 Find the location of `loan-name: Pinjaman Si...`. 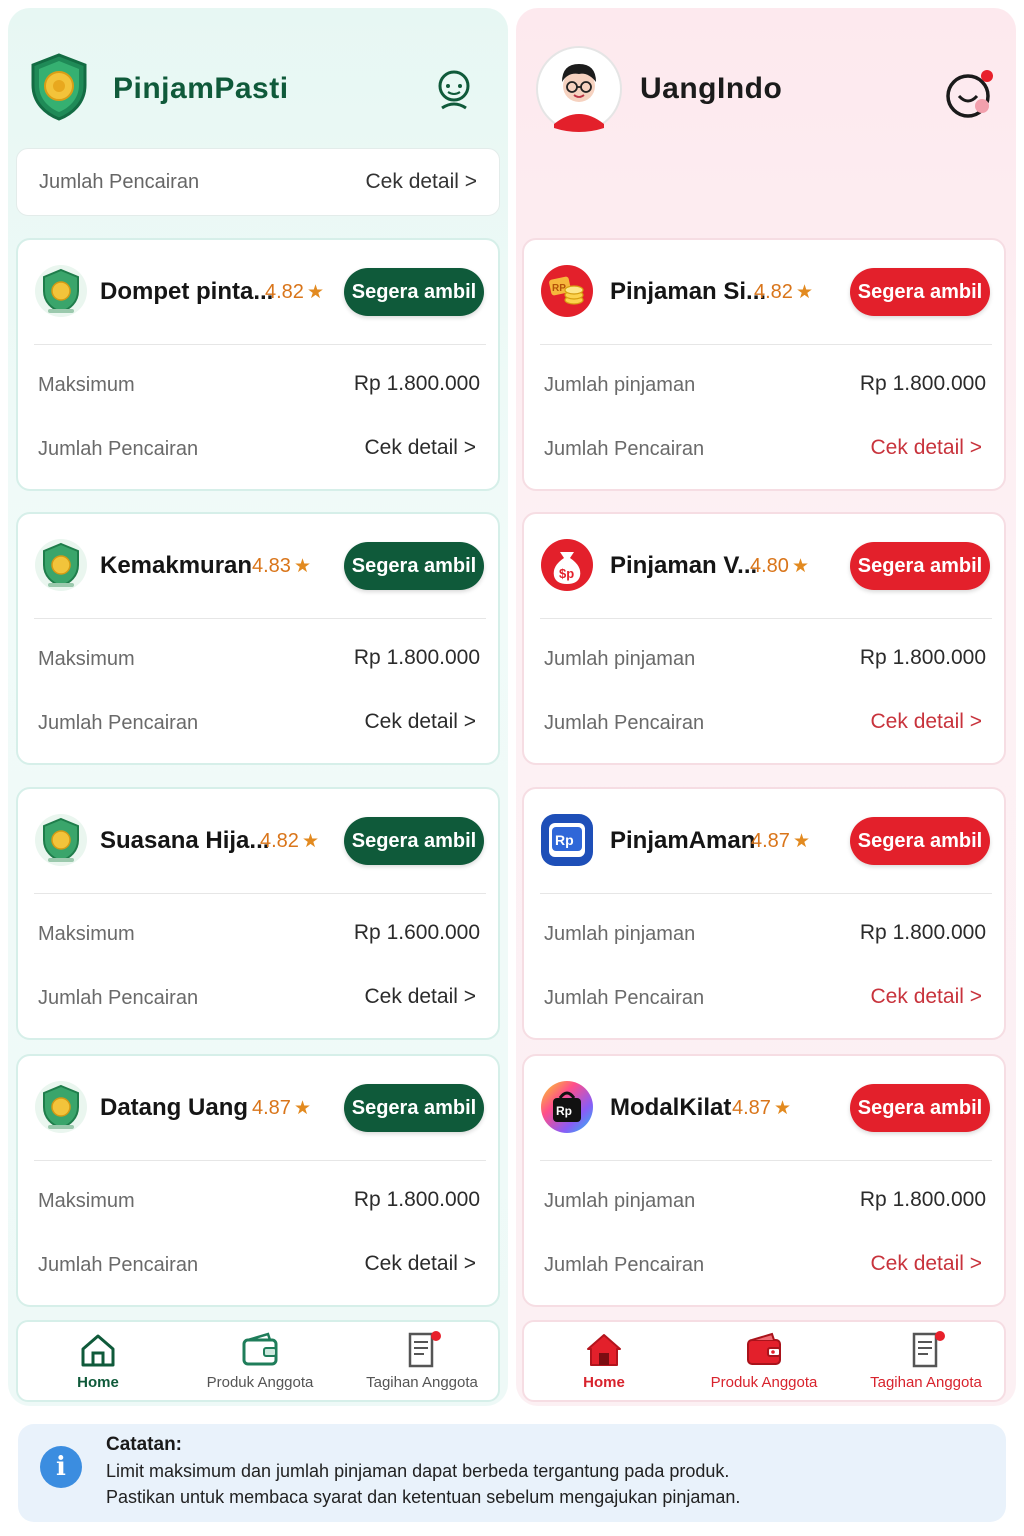

loan-name: Pinjaman Si... is located at coordinates (688, 291).